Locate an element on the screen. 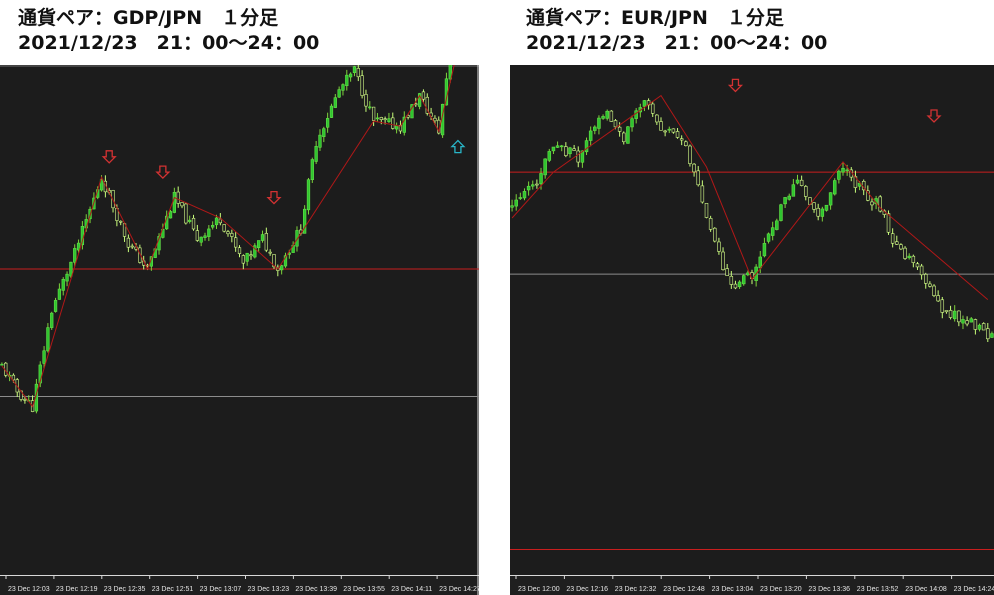 This screenshot has height=595, width=994. caption-pair-right: 通貨ペア：EUR/JPN １分足 is located at coordinates (655, 18).